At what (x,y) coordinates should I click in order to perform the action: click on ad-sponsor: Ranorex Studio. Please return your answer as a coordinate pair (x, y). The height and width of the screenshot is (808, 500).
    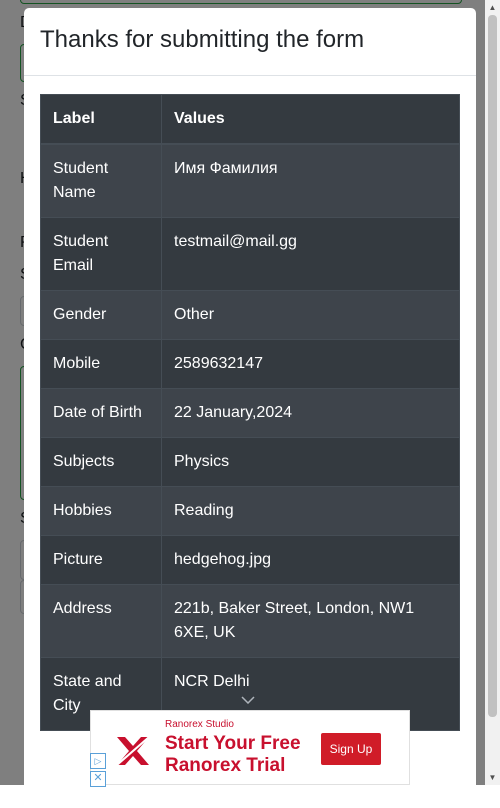
    Looking at the image, I should click on (199, 724).